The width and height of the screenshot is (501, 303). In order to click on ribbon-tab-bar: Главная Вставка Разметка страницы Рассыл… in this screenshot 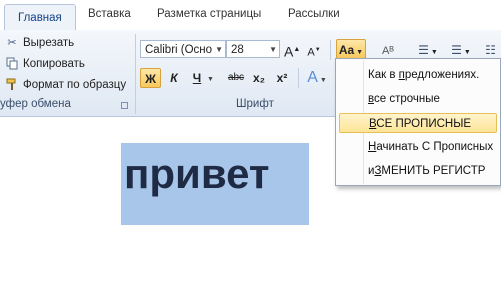, I will do `click(250, 15)`.